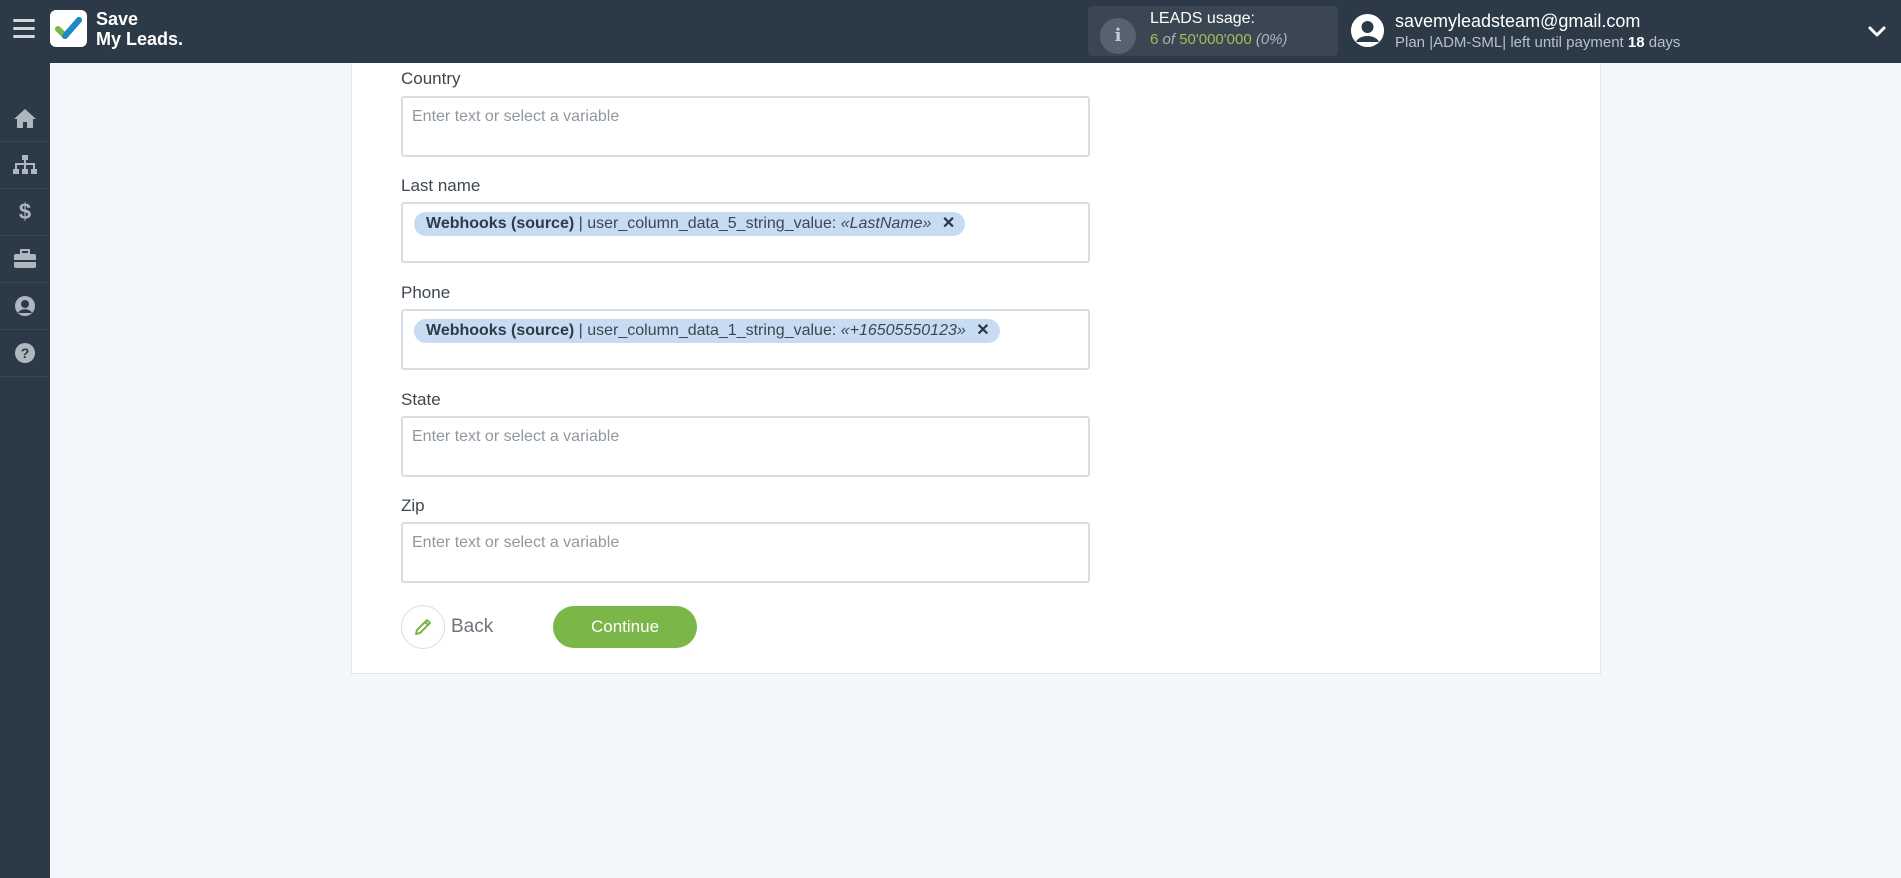 The image size is (1901, 878). I want to click on sidebar-item-connections, so click(25, 165).